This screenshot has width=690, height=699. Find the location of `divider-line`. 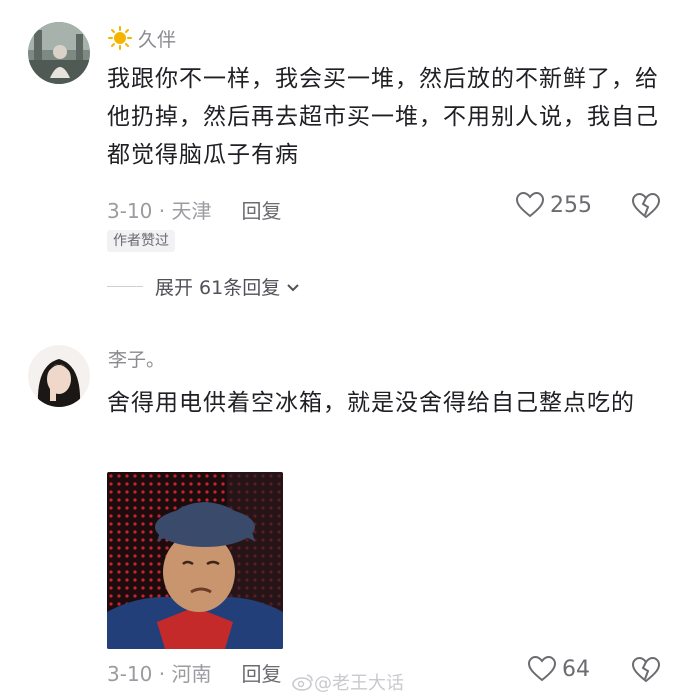

divider-line is located at coordinates (125, 286).